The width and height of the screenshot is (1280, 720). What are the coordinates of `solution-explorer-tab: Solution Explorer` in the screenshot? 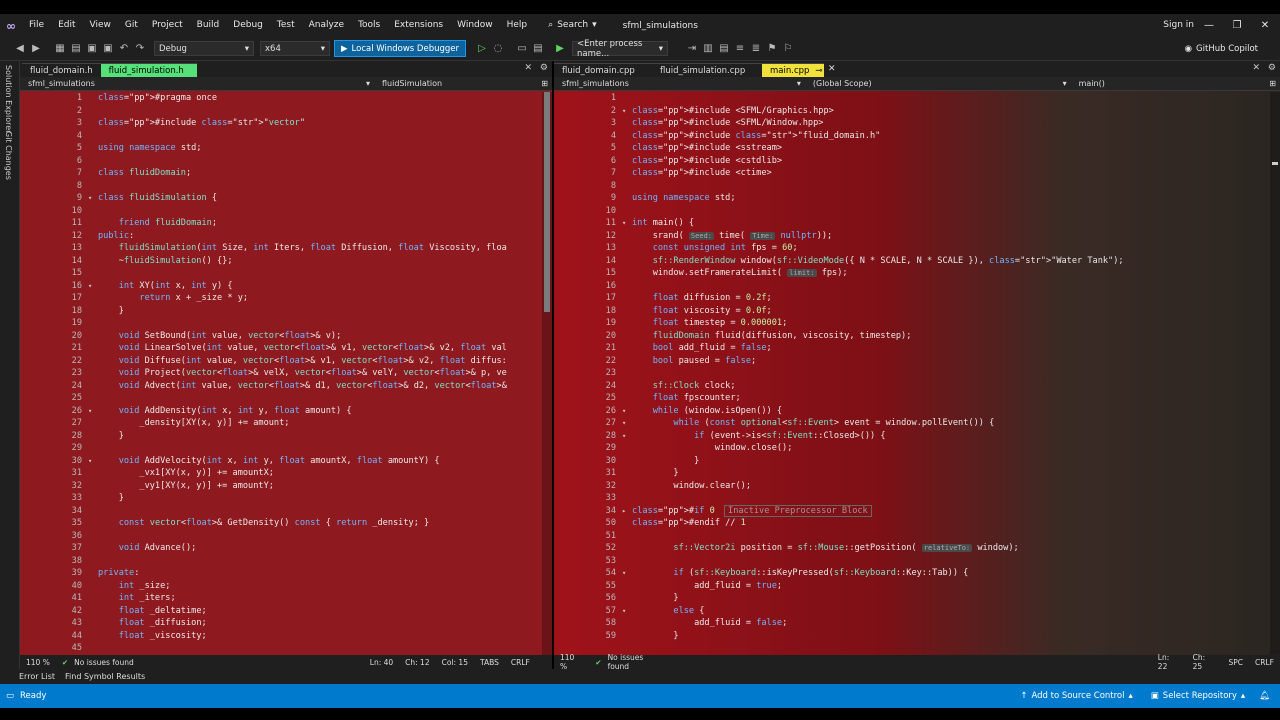 It's located at (8, 99).